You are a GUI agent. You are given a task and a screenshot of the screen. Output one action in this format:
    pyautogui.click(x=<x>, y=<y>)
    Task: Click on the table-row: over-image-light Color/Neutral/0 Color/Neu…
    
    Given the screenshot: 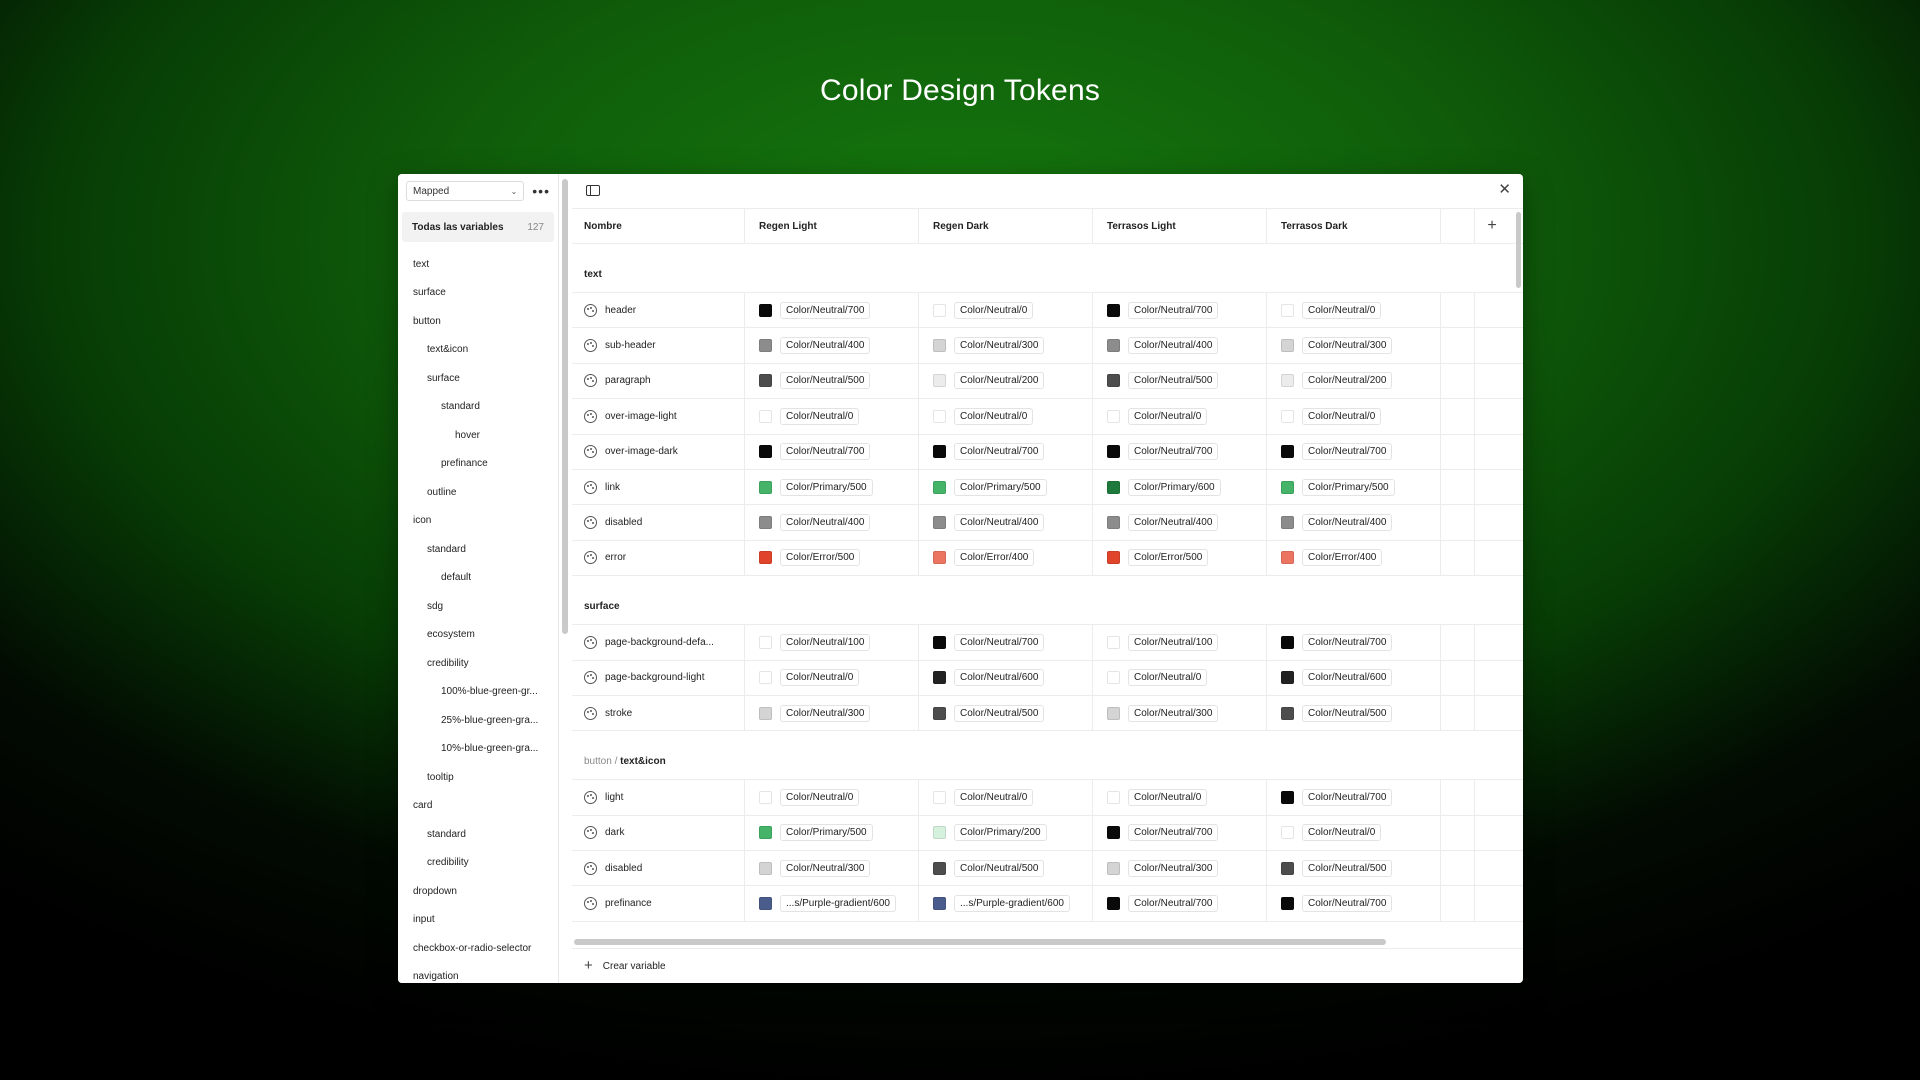 What is the action you would take?
    pyautogui.click(x=1047, y=417)
    